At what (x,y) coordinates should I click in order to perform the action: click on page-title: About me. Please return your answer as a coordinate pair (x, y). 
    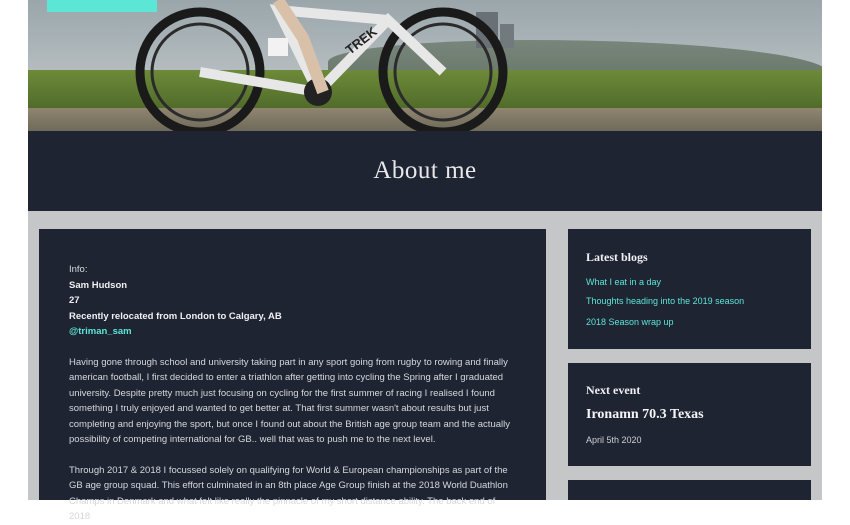
    Looking at the image, I should click on (425, 170).